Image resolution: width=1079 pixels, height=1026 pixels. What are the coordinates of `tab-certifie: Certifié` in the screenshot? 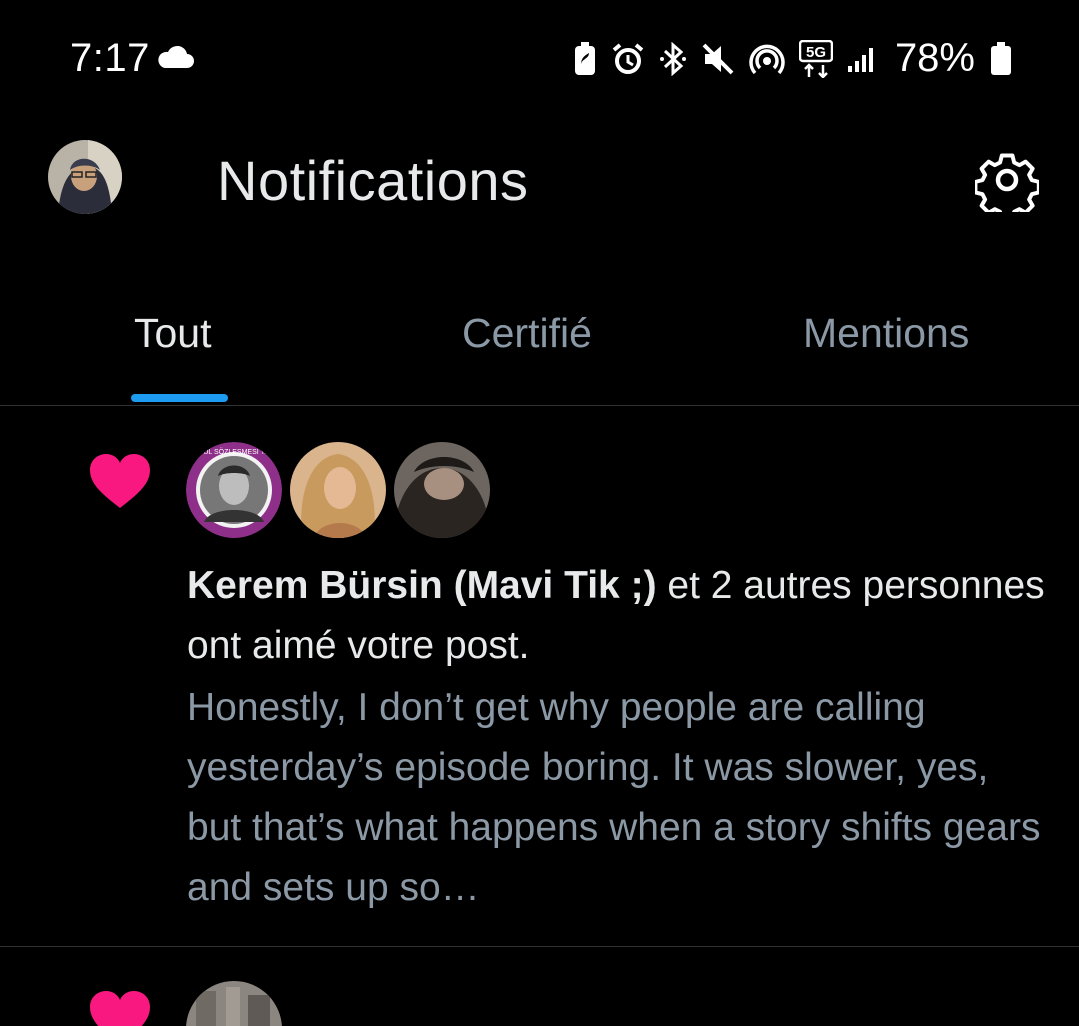 It's located at (527, 333).